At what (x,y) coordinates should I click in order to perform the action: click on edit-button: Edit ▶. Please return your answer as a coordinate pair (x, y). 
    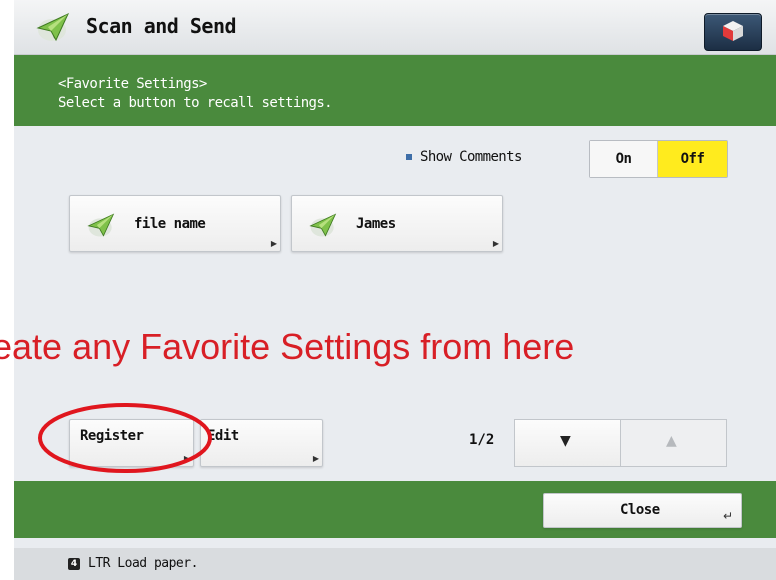
    Looking at the image, I should click on (261, 443).